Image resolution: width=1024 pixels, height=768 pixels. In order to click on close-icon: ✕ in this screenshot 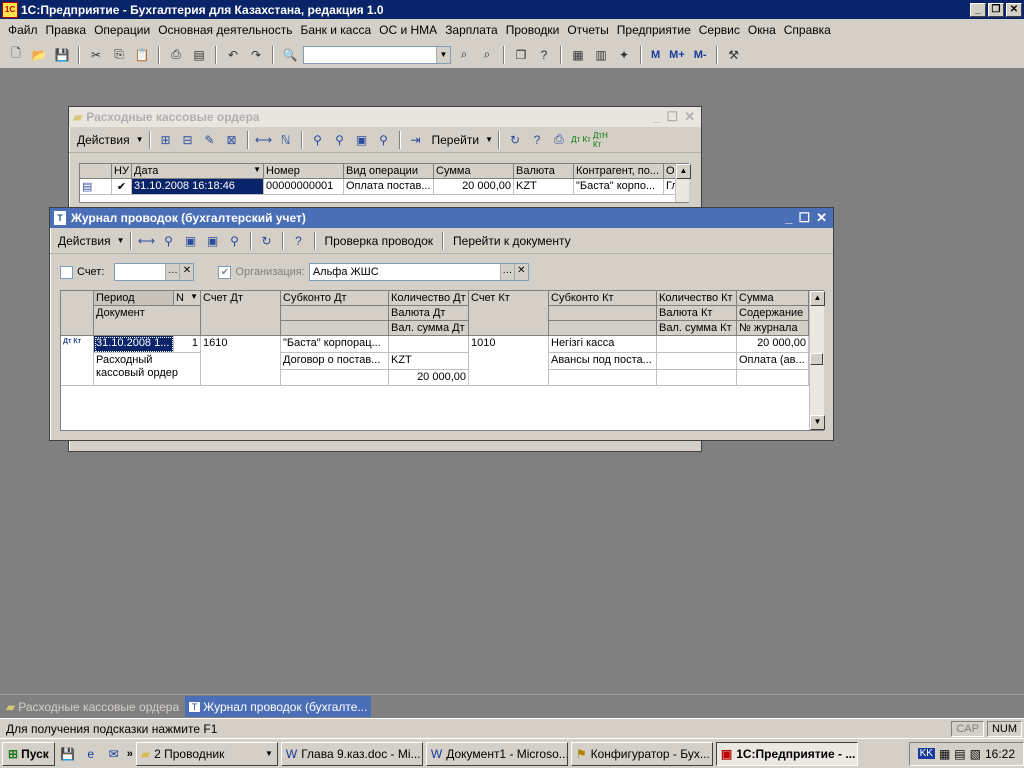, I will do `click(689, 117)`.